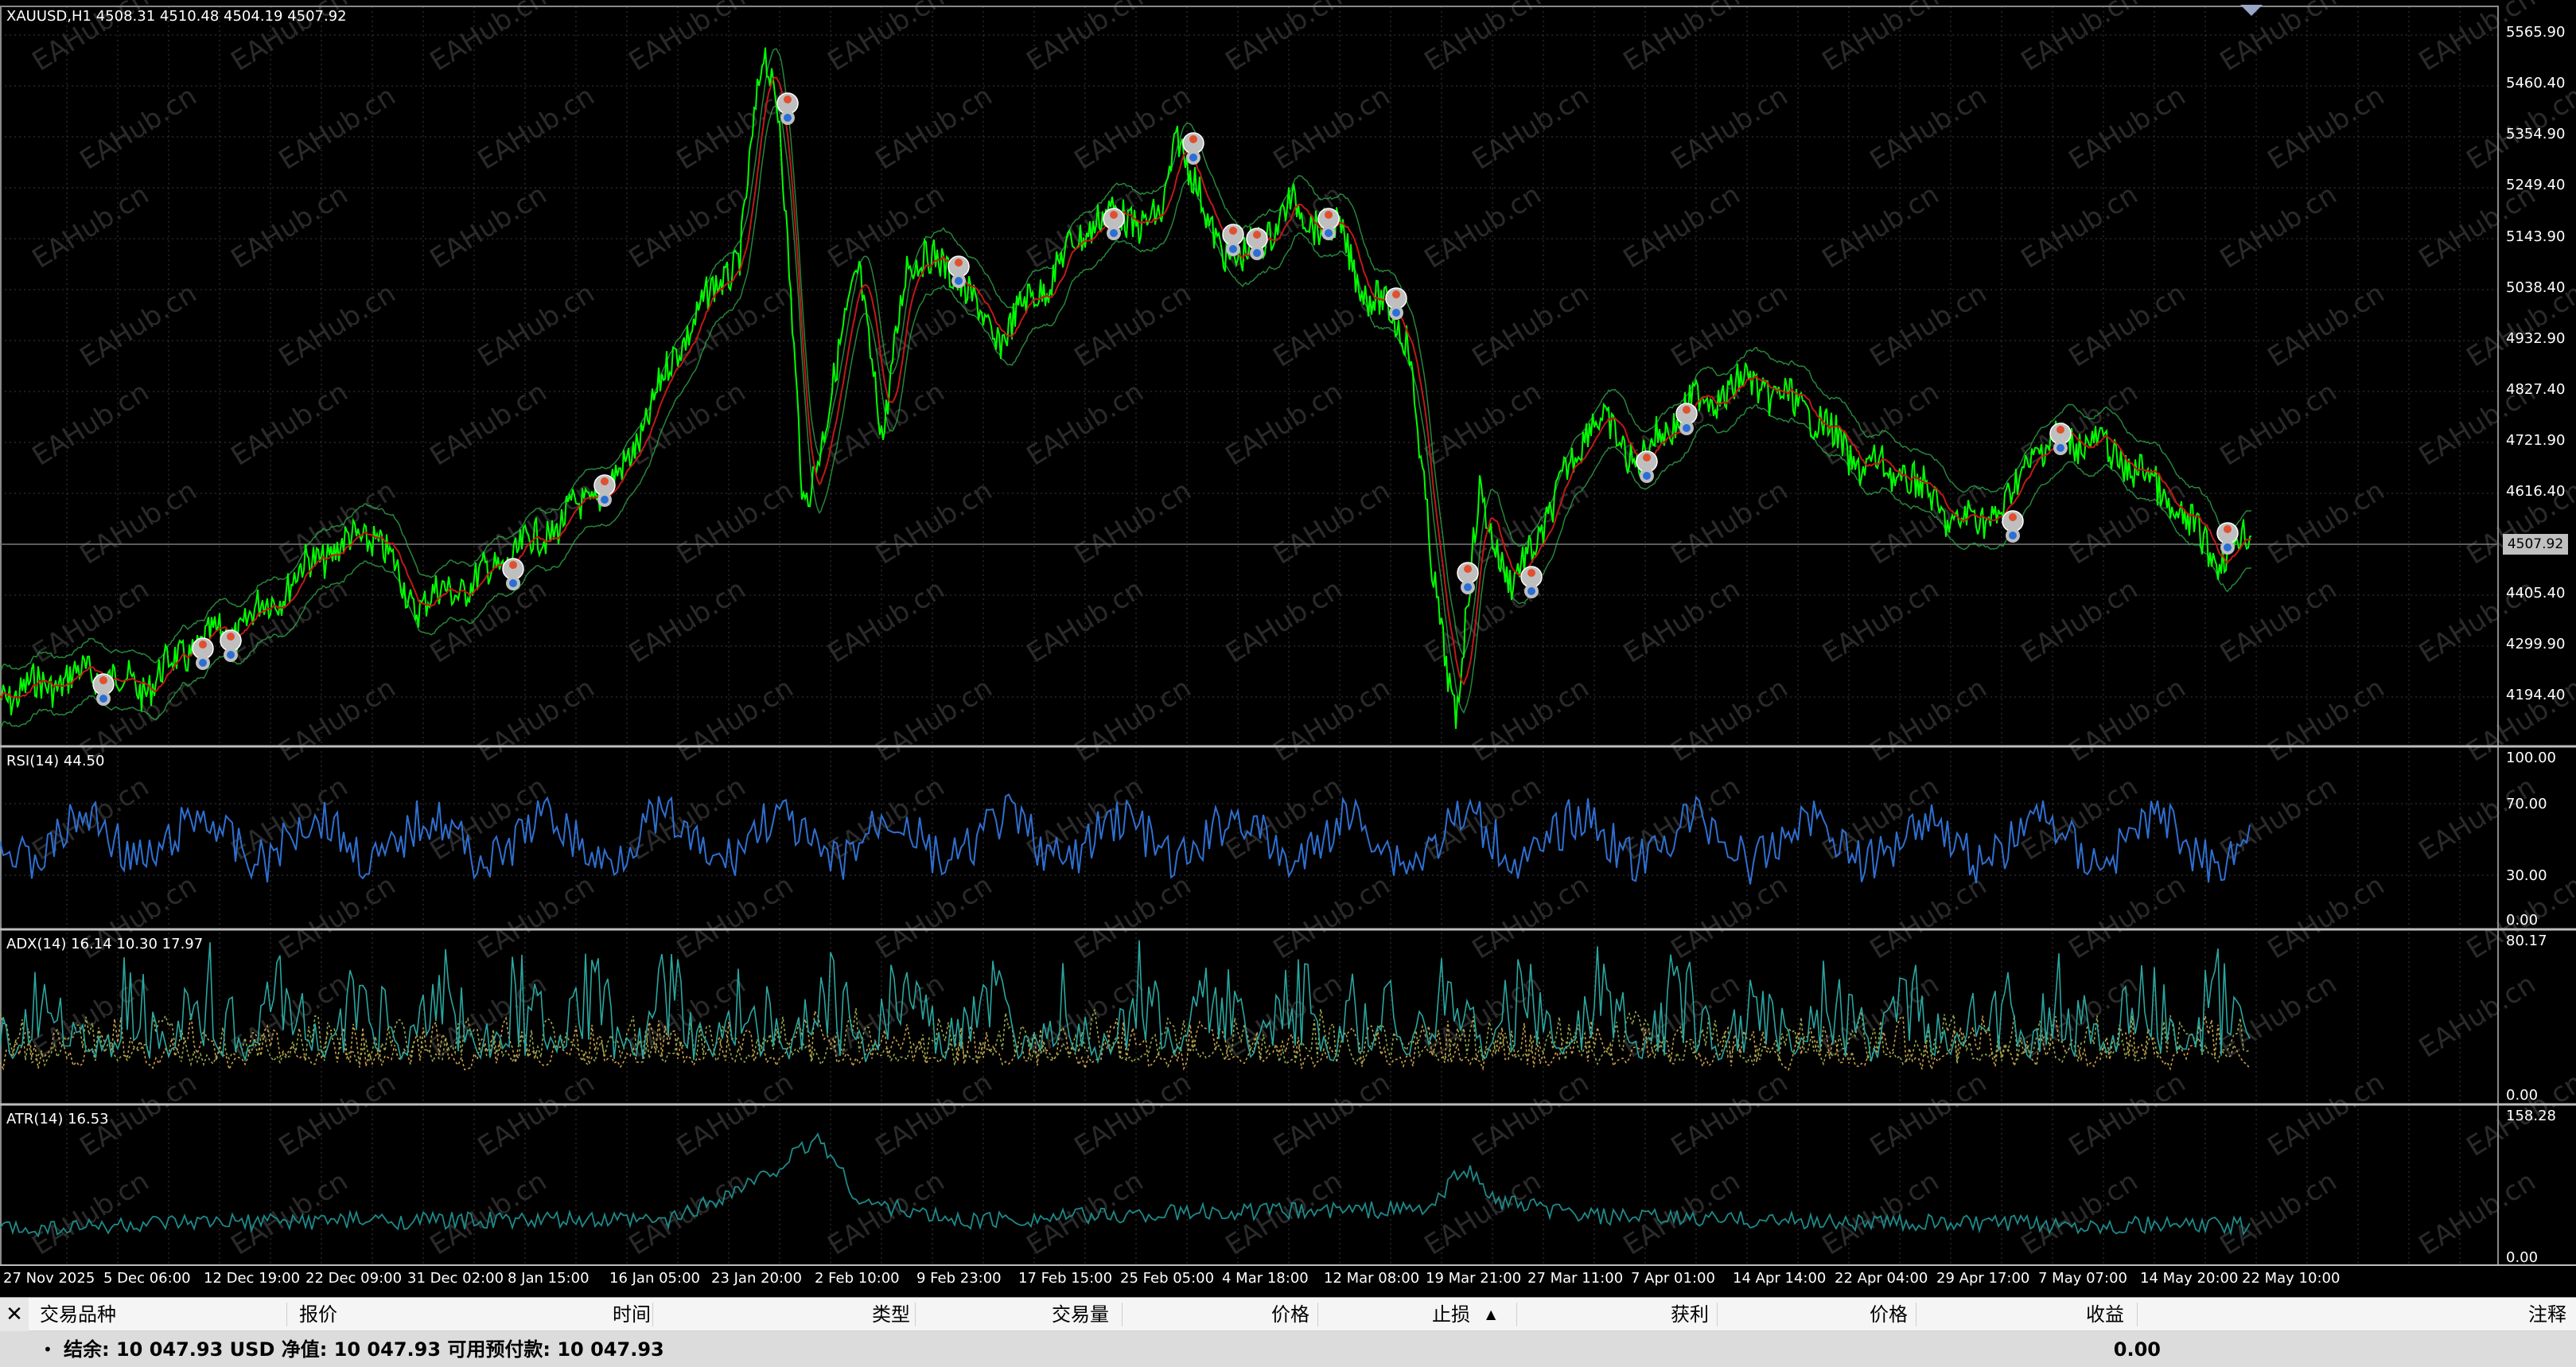 The image size is (2576, 1367). I want to click on time-tick: 14 Apr 14:00, so click(1780, 1278).